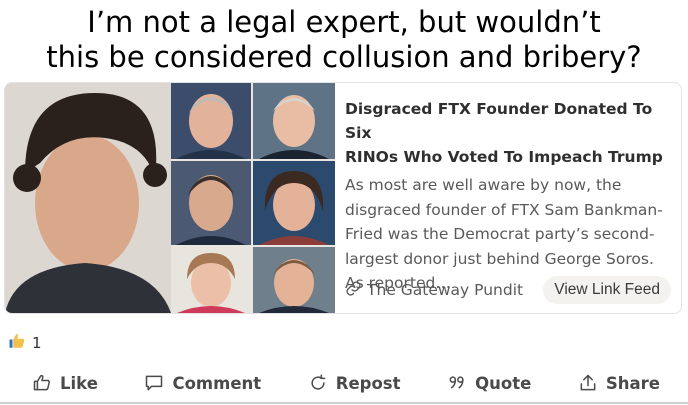  What do you see at coordinates (503, 383) in the screenshot?
I see `quote-label: Quote` at bounding box center [503, 383].